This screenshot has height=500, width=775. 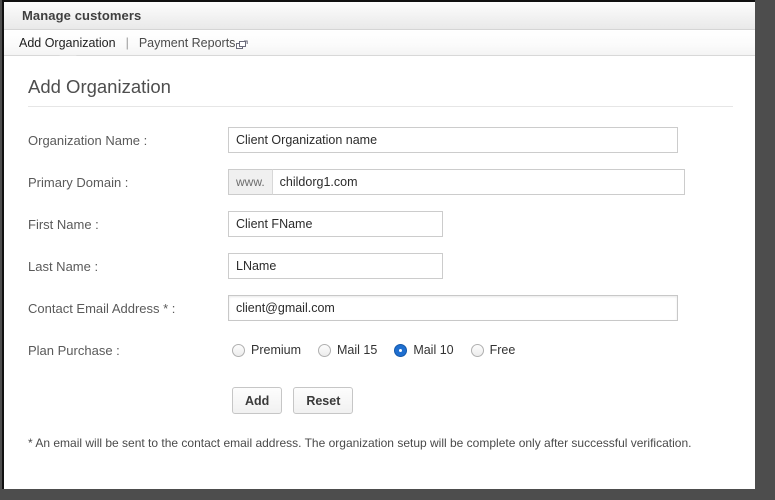 I want to click on primary-domain-input-group: www., so click(x=456, y=182).